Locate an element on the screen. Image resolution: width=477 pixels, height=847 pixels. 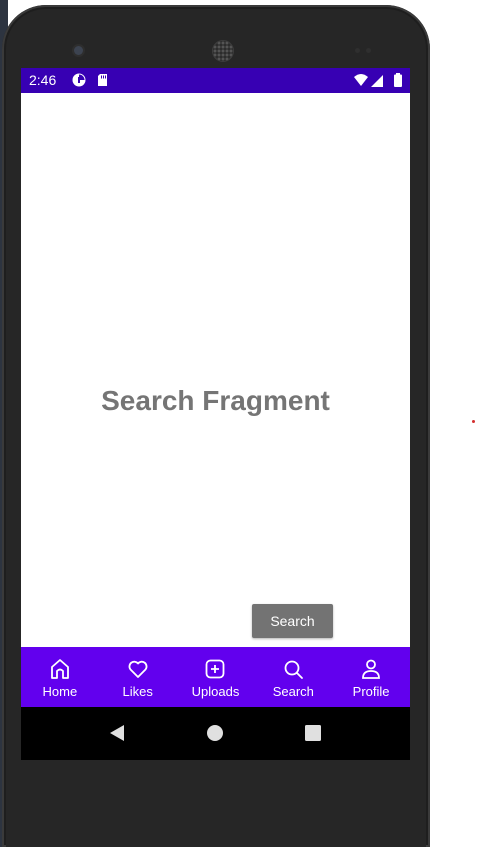
home-circle-icon is located at coordinates (215, 733).